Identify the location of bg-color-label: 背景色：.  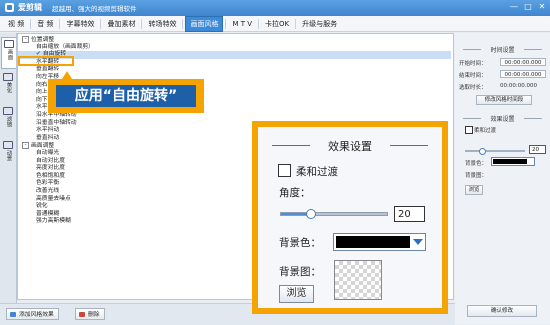
(476, 164).